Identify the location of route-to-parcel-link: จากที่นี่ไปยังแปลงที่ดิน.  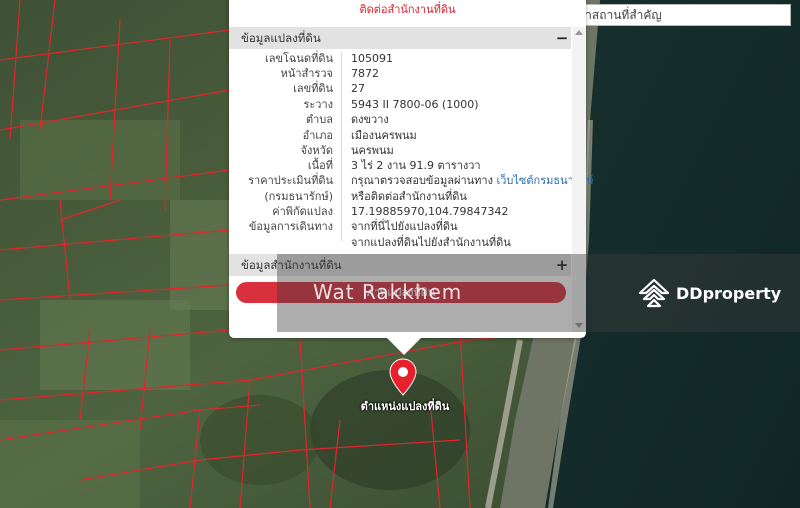
(404, 226).